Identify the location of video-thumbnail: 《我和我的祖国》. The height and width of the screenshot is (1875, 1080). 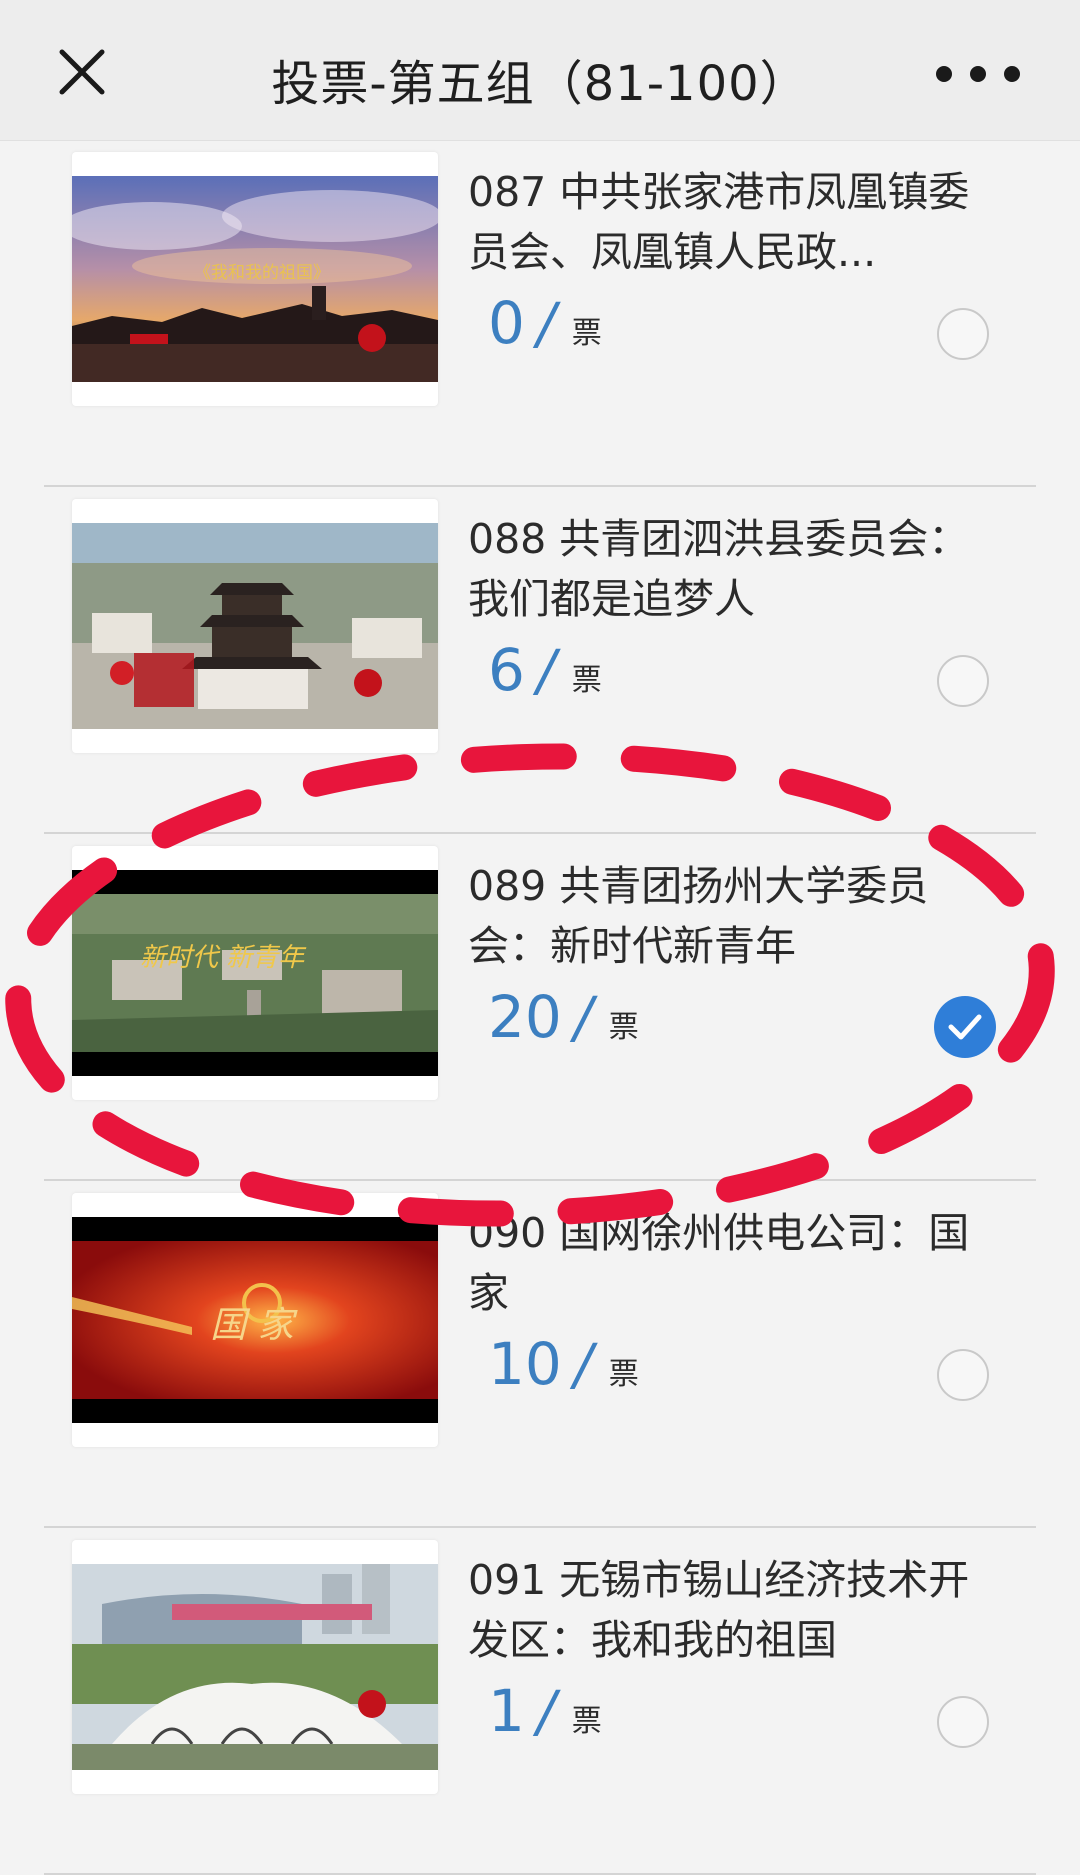
(255, 279).